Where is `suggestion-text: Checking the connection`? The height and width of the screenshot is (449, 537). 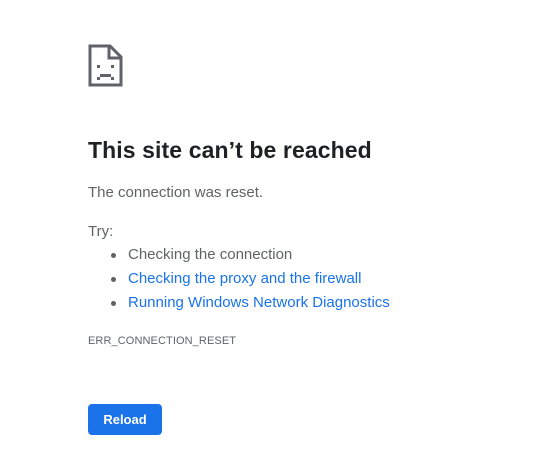
suggestion-text: Checking the connection is located at coordinates (210, 254).